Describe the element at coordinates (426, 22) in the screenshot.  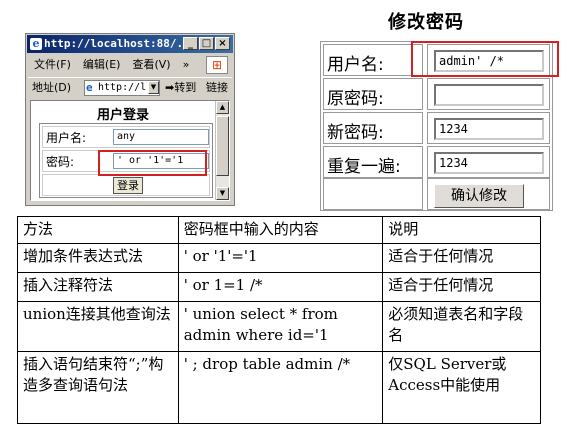
I see `change-password-title: 修改密码` at that location.